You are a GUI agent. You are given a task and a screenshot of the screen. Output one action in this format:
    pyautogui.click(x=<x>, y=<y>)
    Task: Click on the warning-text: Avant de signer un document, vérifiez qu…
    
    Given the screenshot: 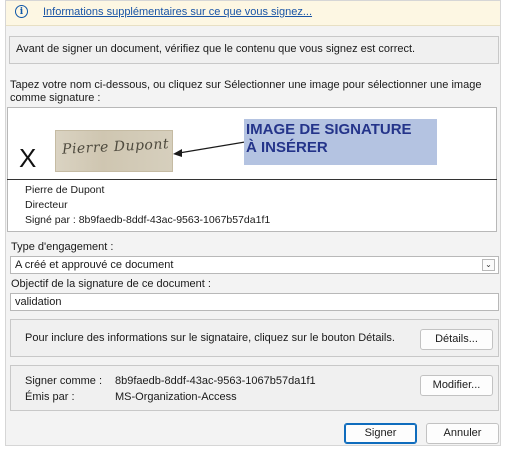 What is the action you would take?
    pyautogui.click(x=216, y=49)
    